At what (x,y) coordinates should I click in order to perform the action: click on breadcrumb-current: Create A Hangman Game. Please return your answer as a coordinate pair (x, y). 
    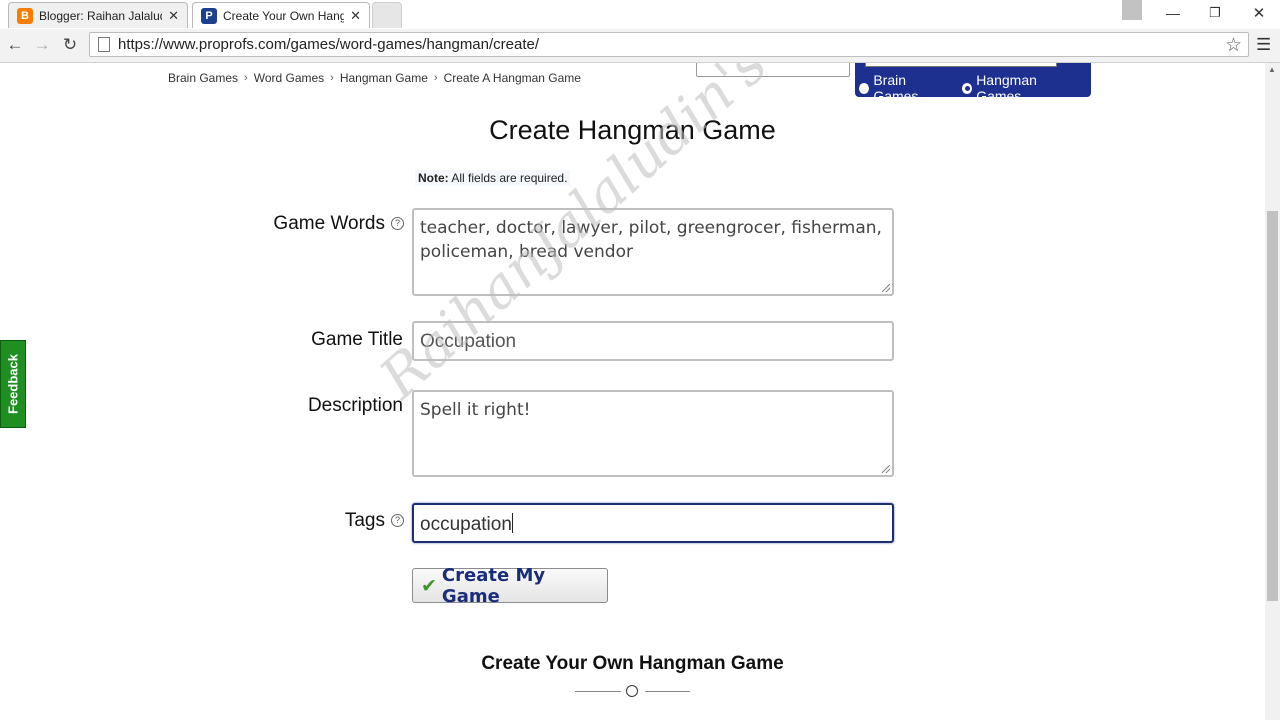
    Looking at the image, I should click on (512, 78).